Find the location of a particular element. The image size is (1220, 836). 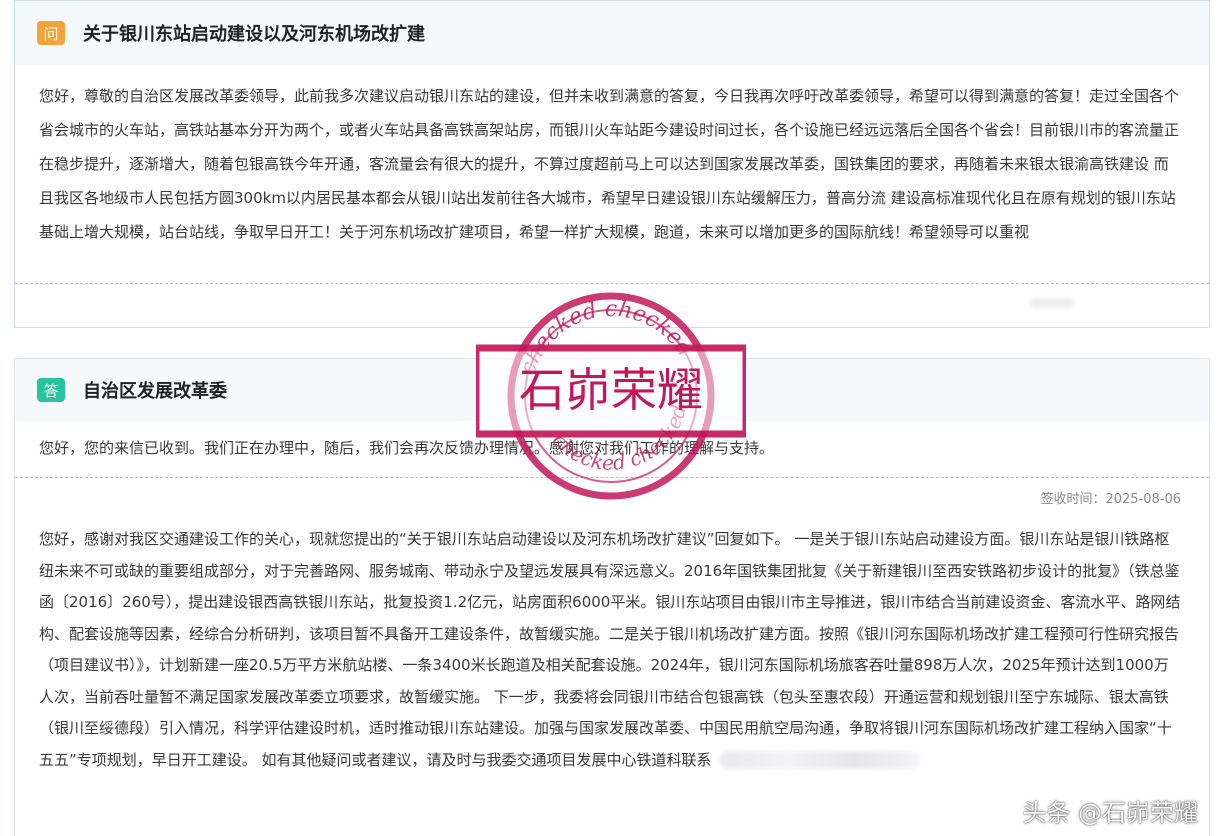

question-badge: 问 is located at coordinates (51, 33).